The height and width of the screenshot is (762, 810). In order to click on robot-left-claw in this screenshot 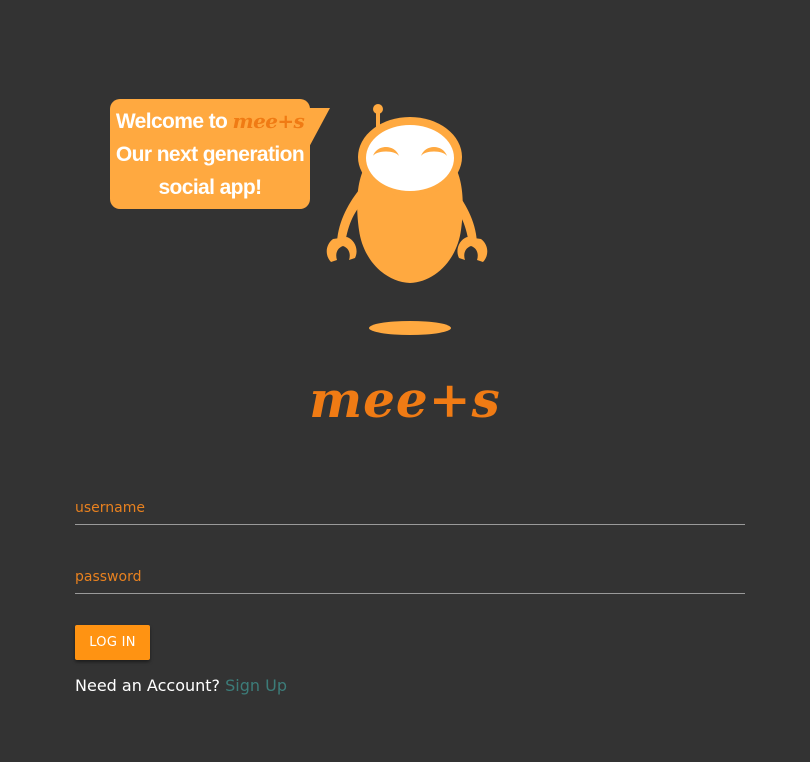, I will do `click(341, 249)`.